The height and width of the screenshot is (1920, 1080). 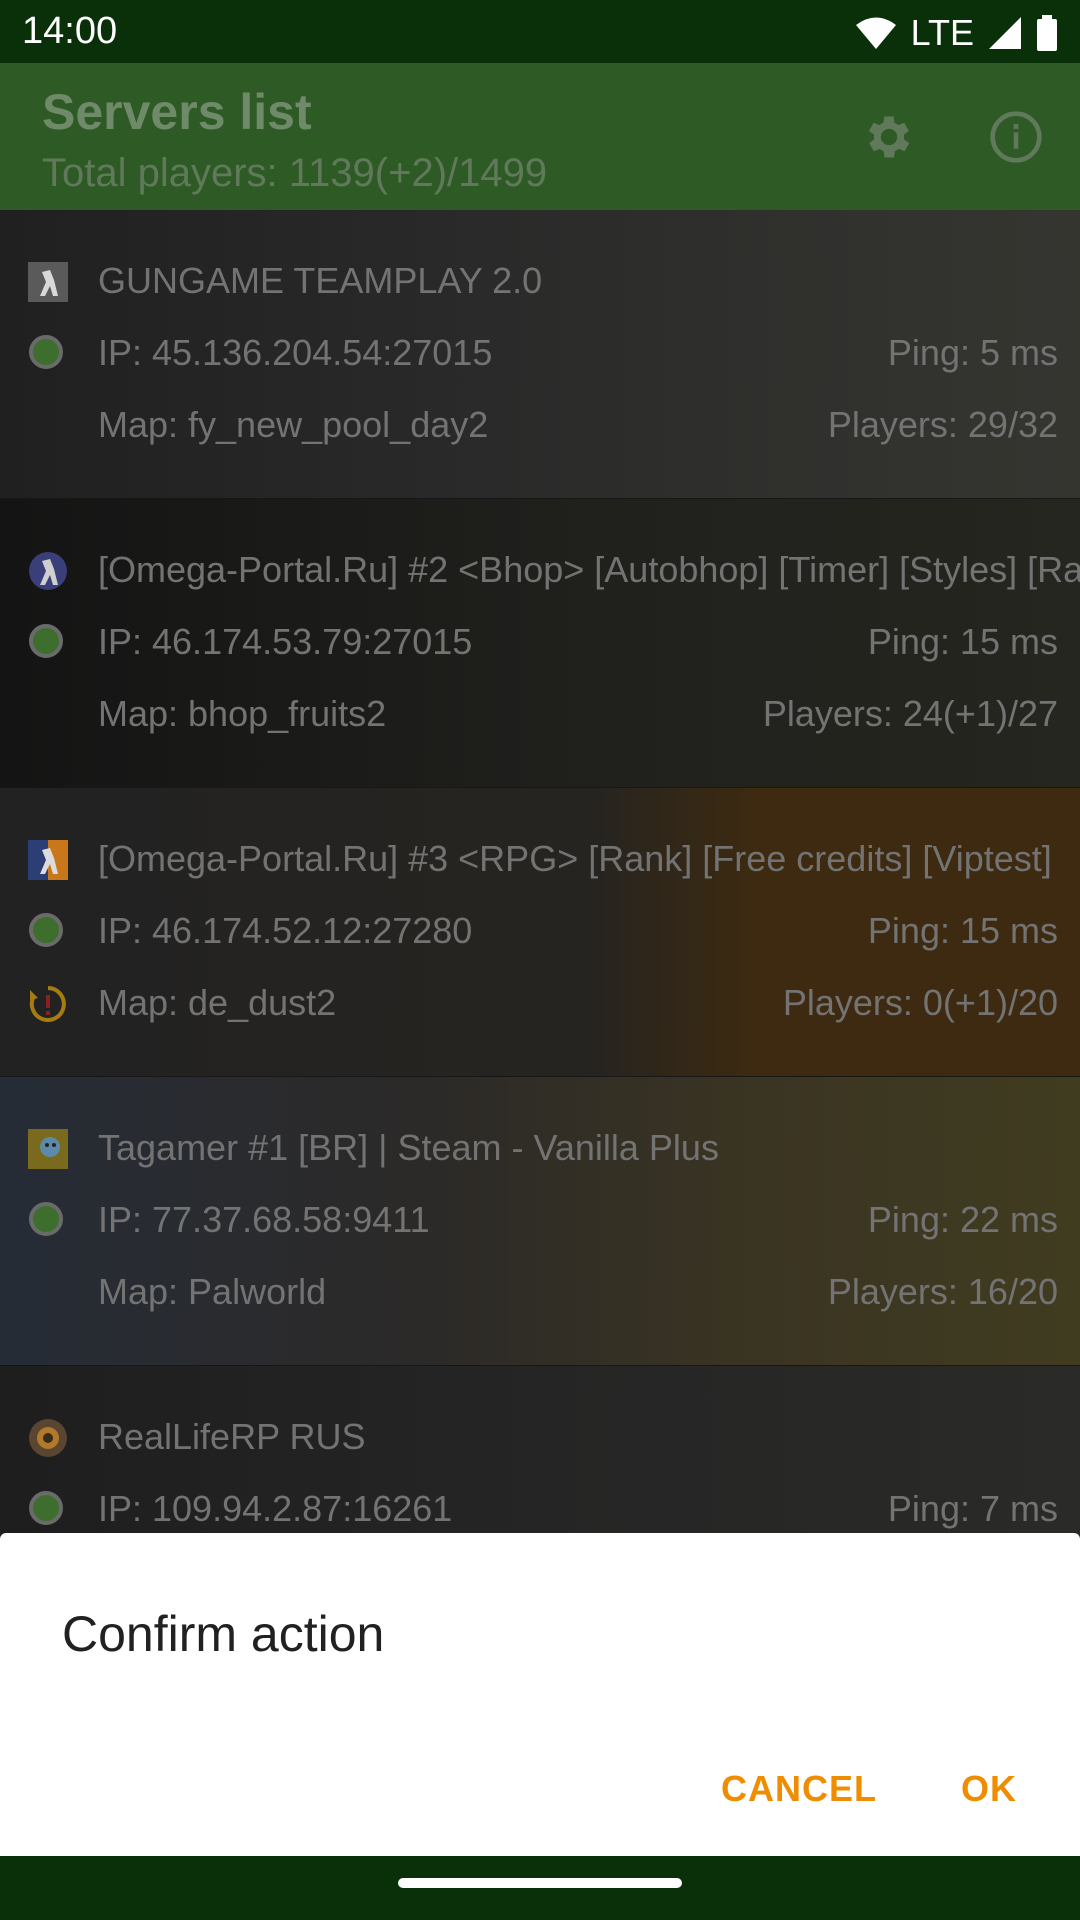 I want to click on info-icon, so click(x=1016, y=137).